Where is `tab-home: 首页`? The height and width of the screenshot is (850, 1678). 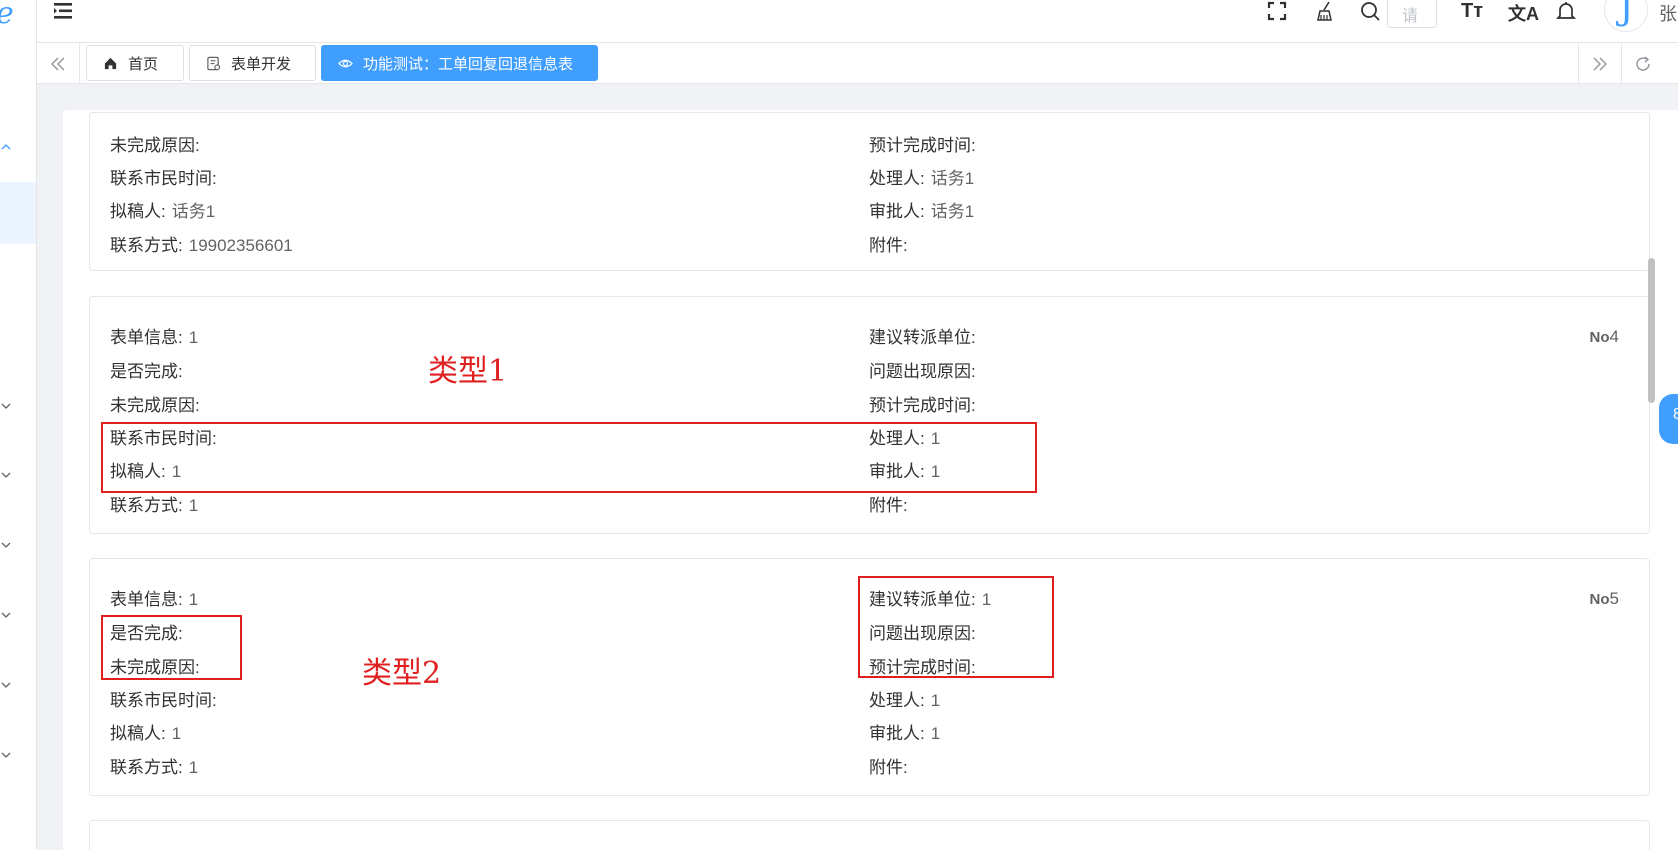 tab-home: 首页 is located at coordinates (135, 63).